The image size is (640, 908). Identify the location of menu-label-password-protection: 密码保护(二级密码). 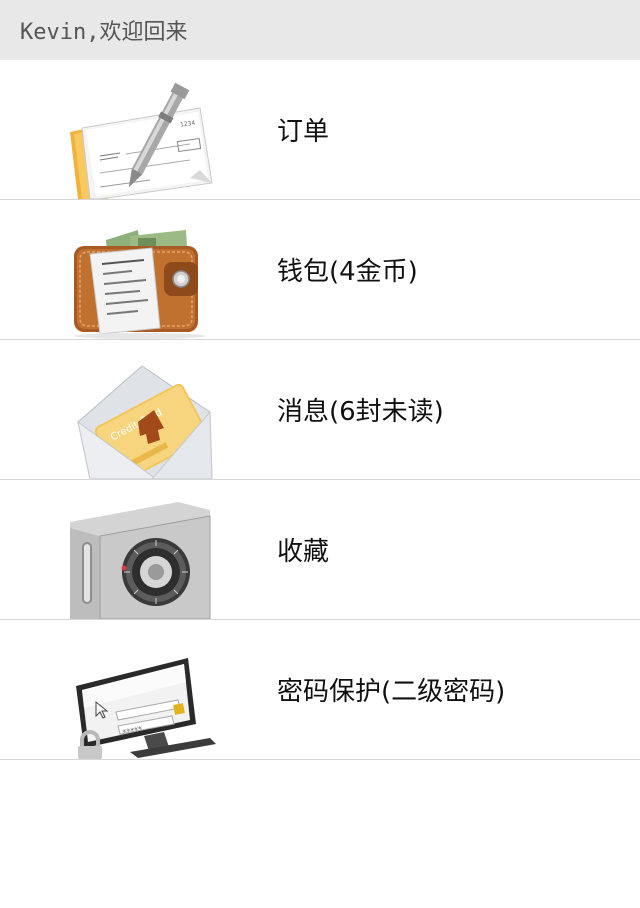
(391, 692).